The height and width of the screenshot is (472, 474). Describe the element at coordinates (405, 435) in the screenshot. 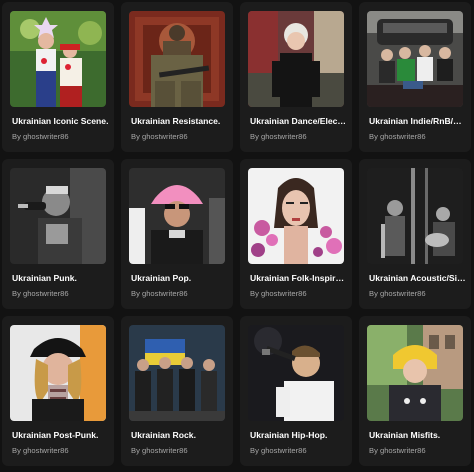

I see `playlist-title: Ukrainian Misfits.` at that location.